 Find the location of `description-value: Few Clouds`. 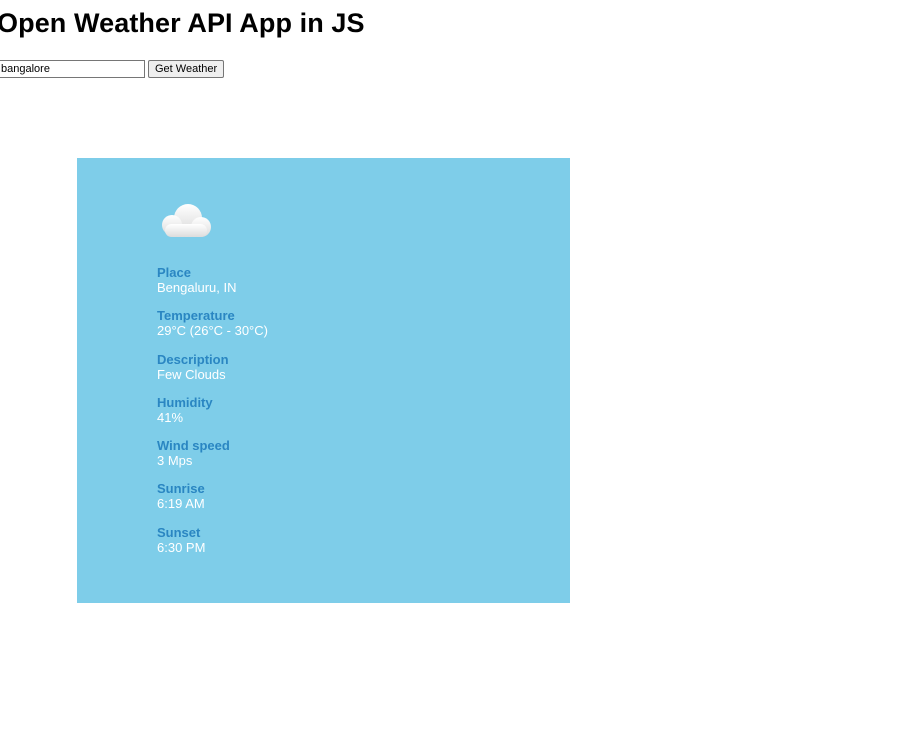

description-value: Few Clouds is located at coordinates (191, 374).